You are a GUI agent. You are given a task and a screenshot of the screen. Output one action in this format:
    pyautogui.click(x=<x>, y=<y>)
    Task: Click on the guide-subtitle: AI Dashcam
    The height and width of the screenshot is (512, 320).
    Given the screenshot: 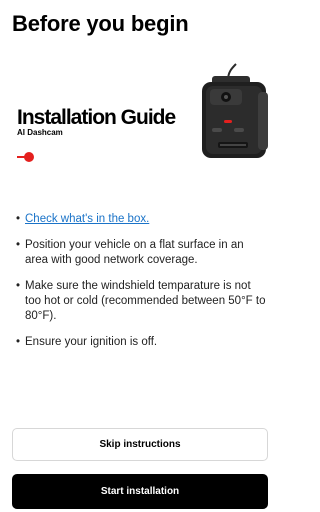 What is the action you would take?
    pyautogui.click(x=40, y=132)
    